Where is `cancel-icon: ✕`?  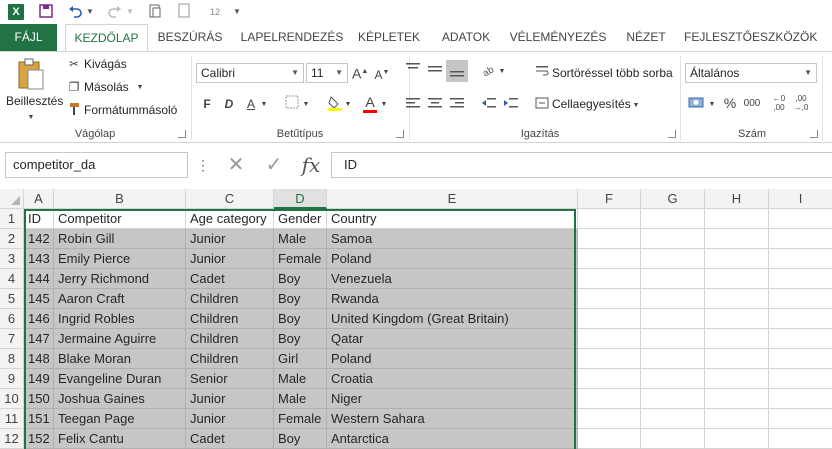
cancel-icon: ✕ is located at coordinates (236, 165).